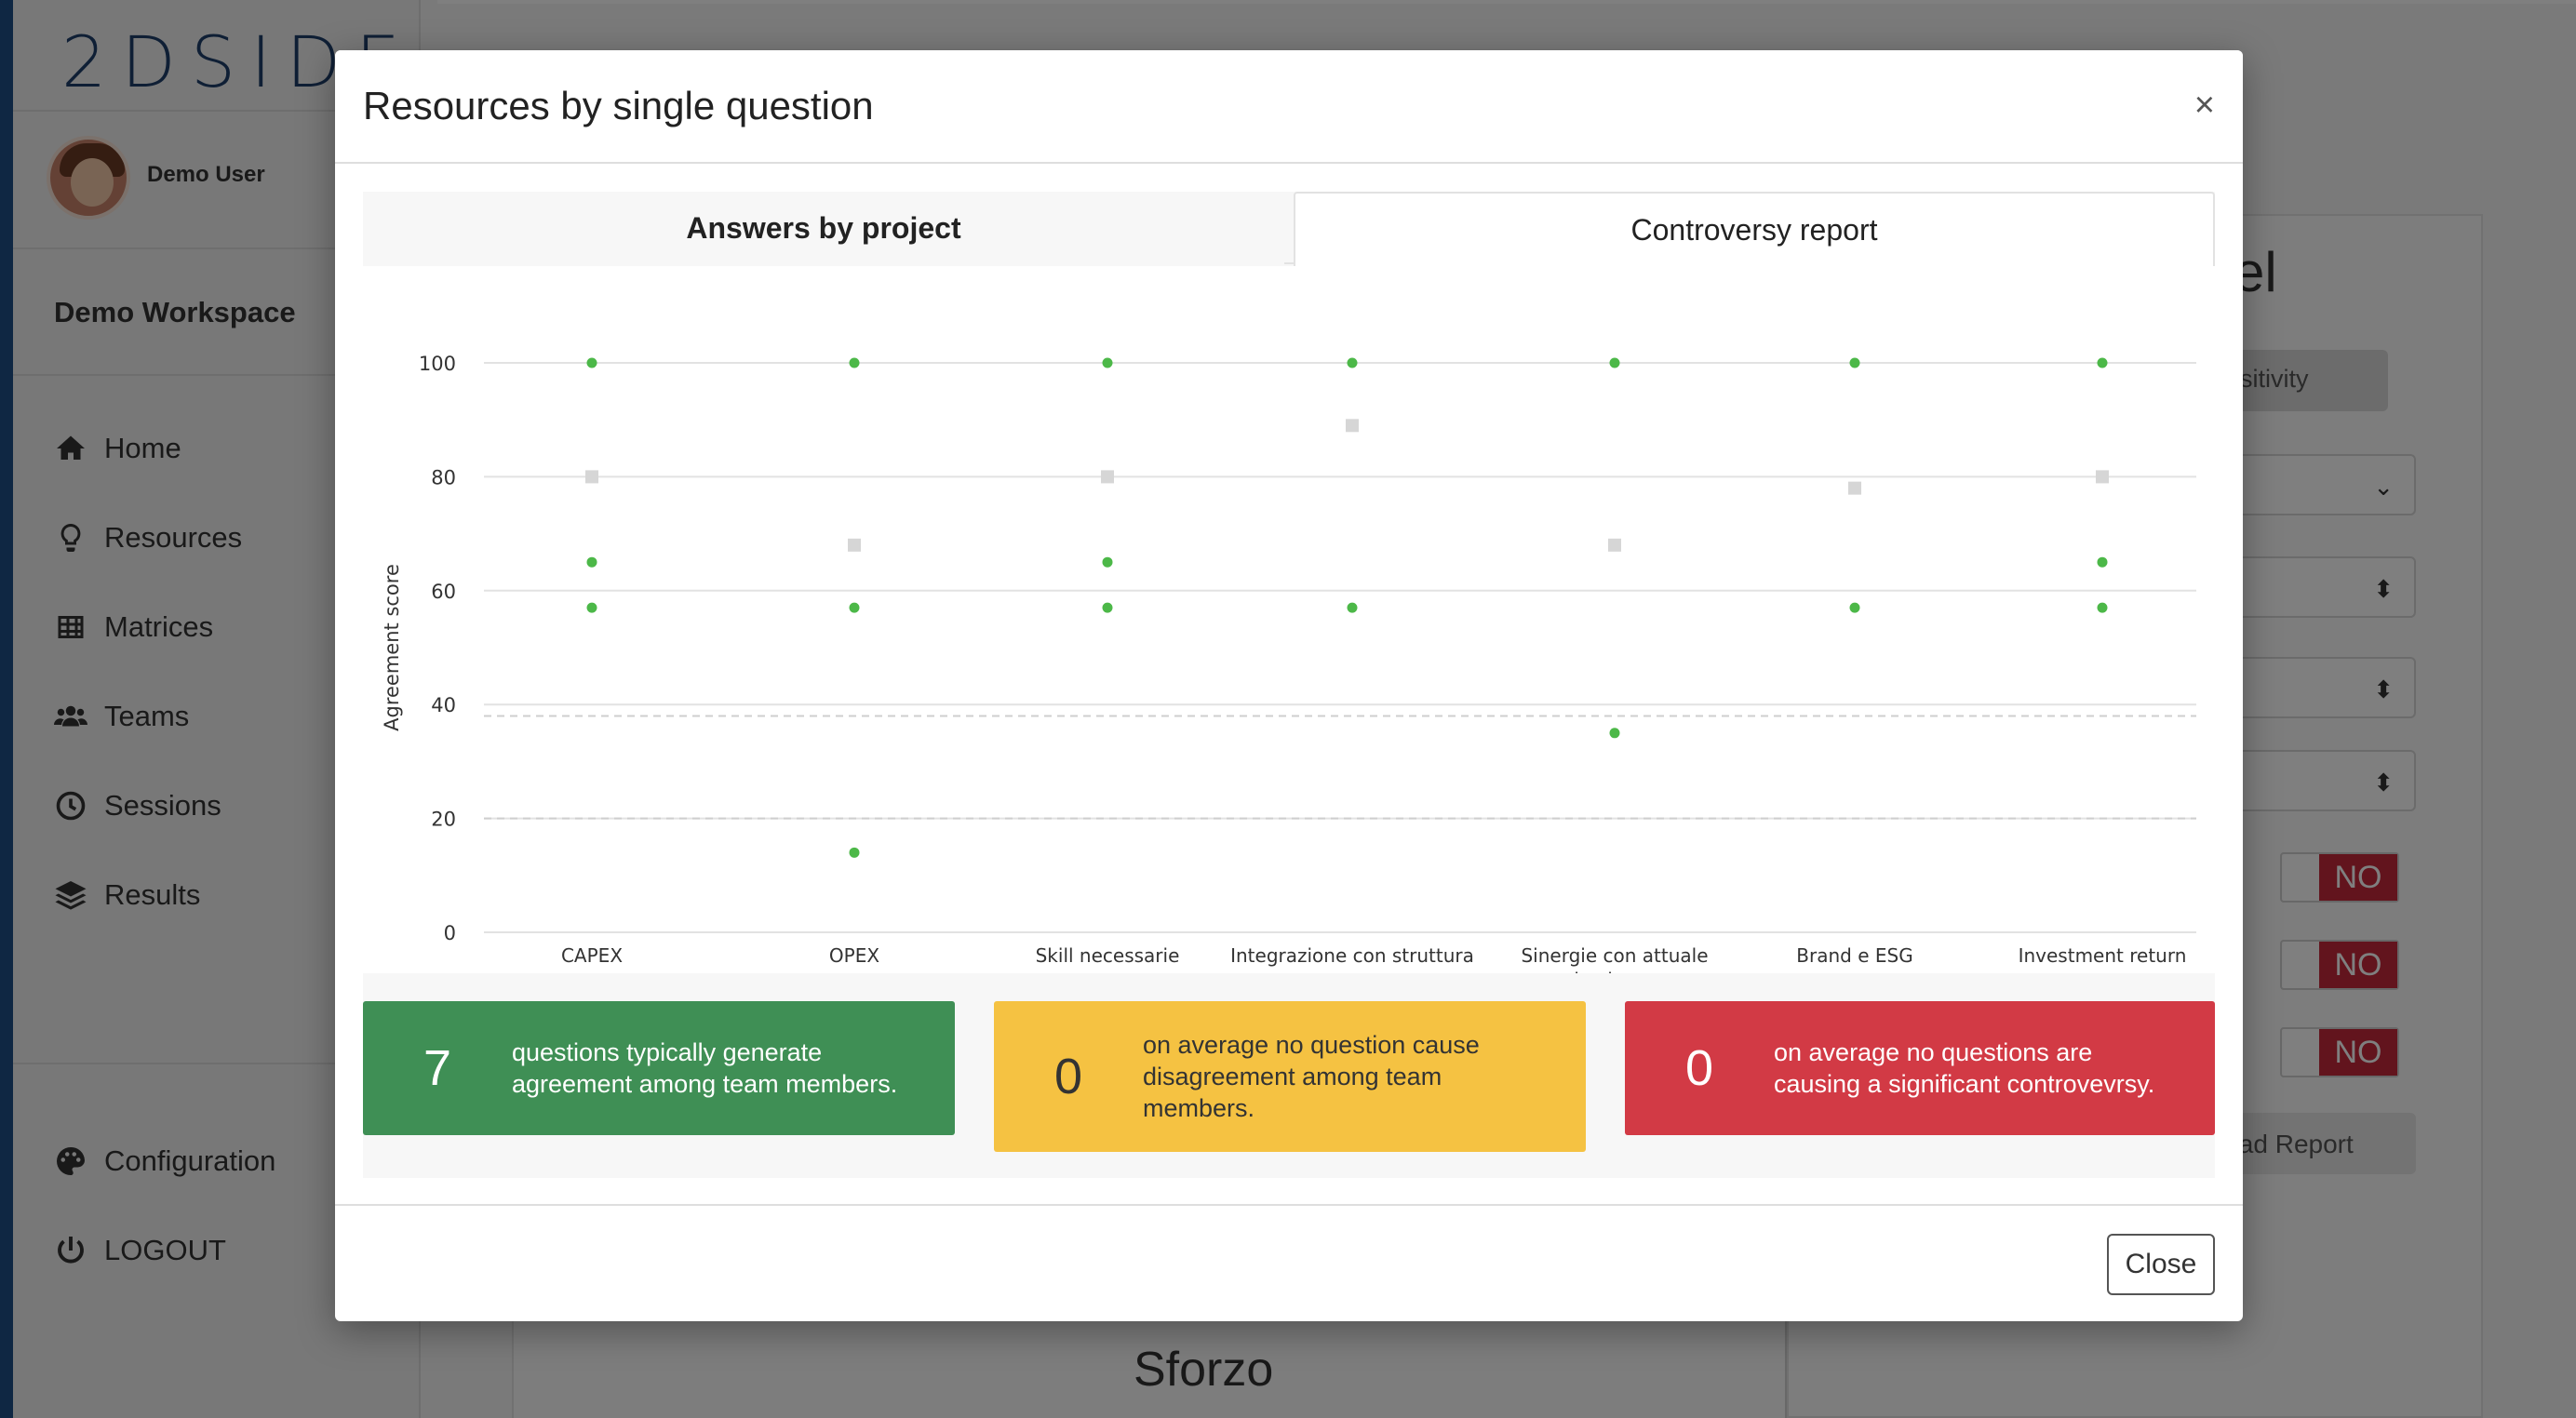  I want to click on y-tick-label: 0, so click(450, 933).